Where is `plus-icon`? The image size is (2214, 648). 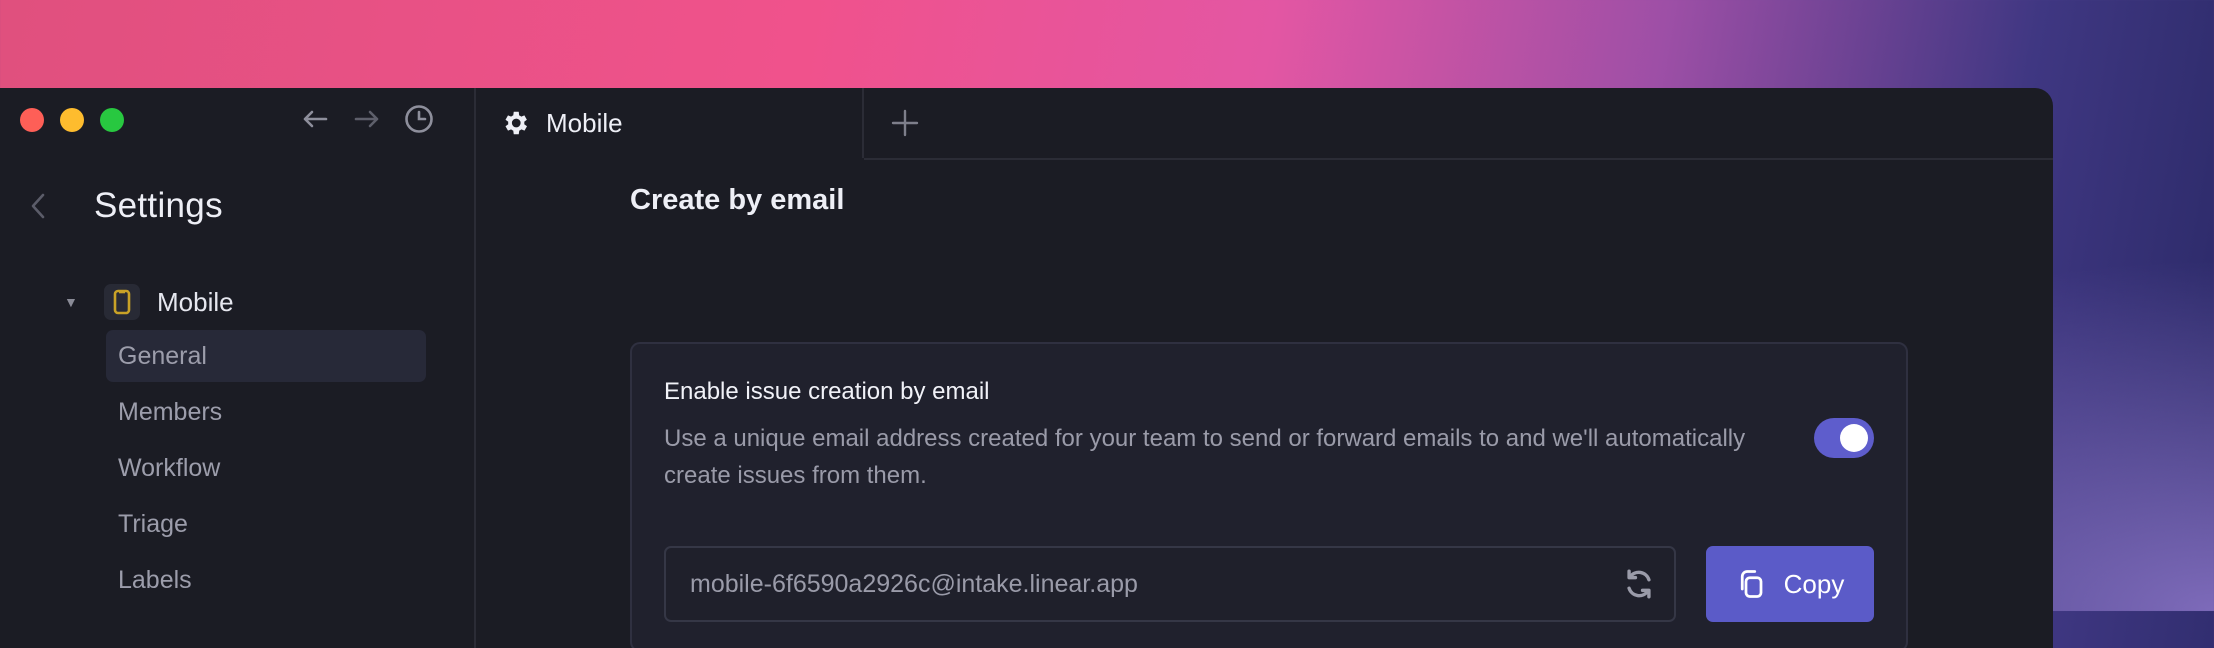 plus-icon is located at coordinates (905, 123).